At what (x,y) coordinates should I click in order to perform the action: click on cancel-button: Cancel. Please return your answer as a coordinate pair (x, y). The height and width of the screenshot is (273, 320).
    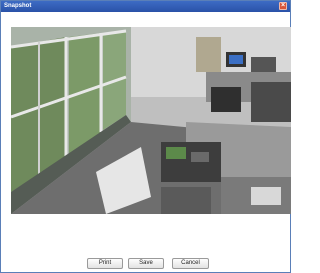
    Looking at the image, I should click on (190, 263).